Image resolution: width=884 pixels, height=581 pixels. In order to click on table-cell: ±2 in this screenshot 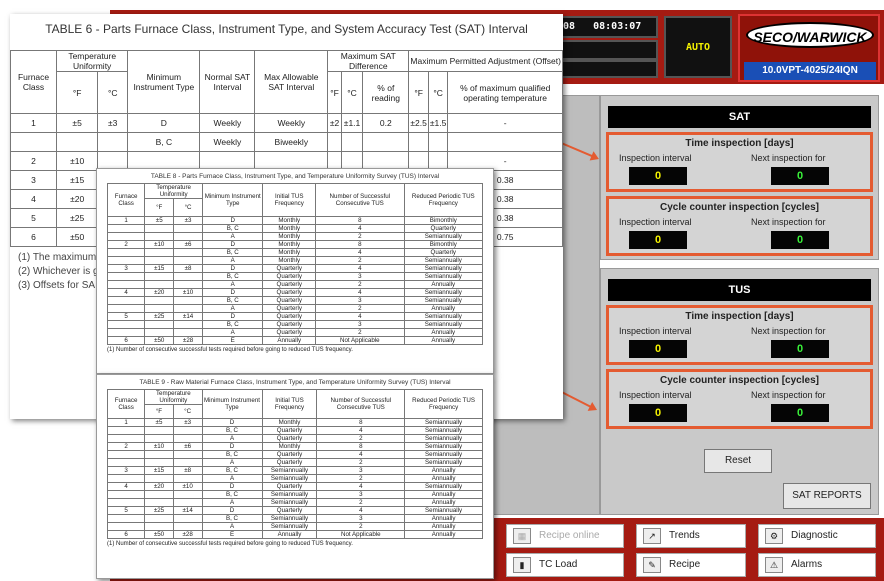, I will do `click(334, 123)`.